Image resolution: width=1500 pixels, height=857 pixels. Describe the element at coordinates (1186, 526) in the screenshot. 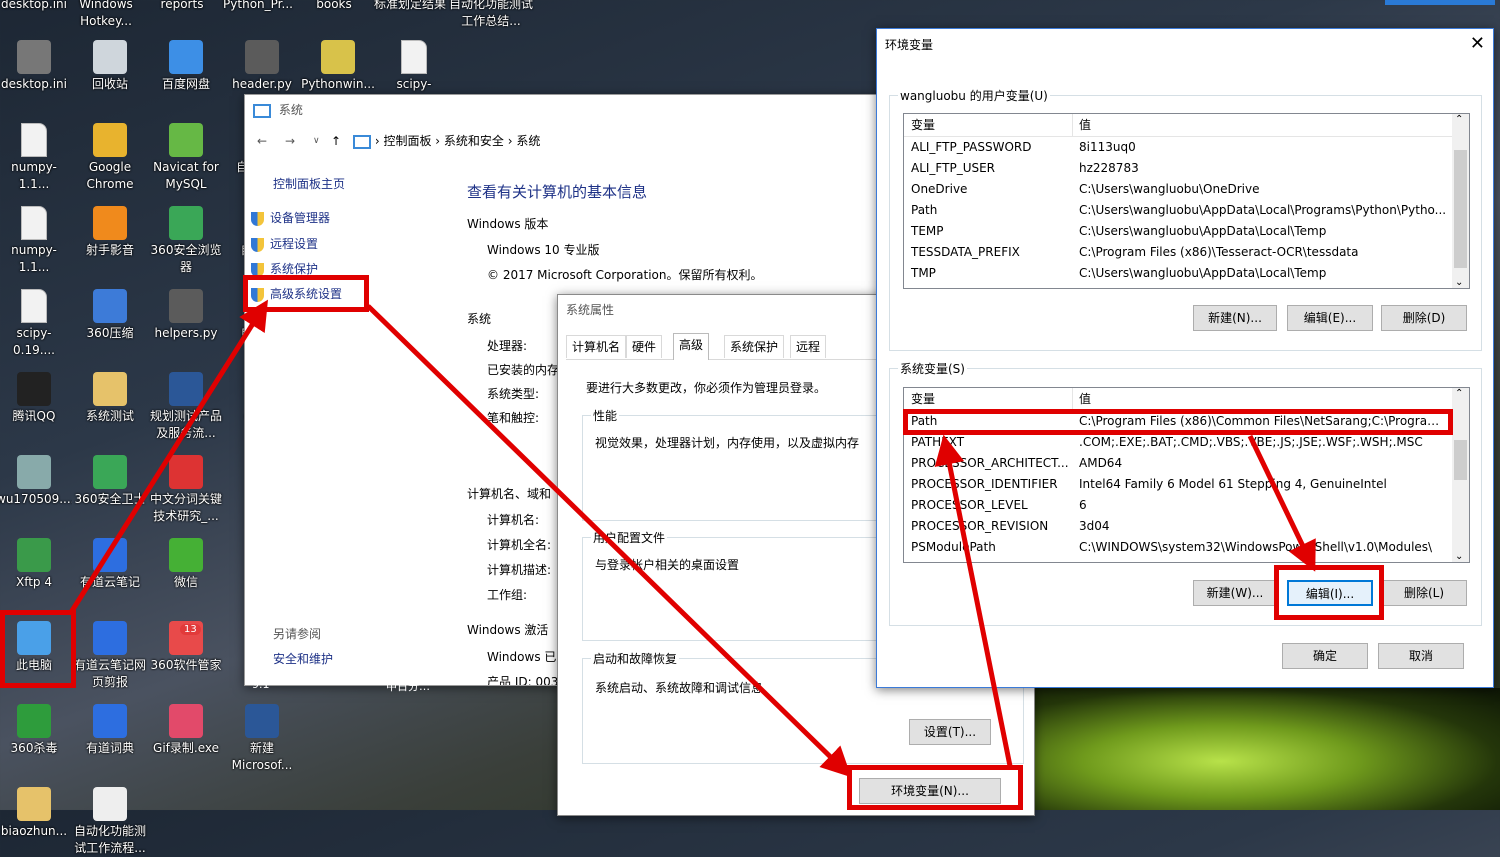

I see `list-item: PROCESSOR_REVISION 3d04` at that location.